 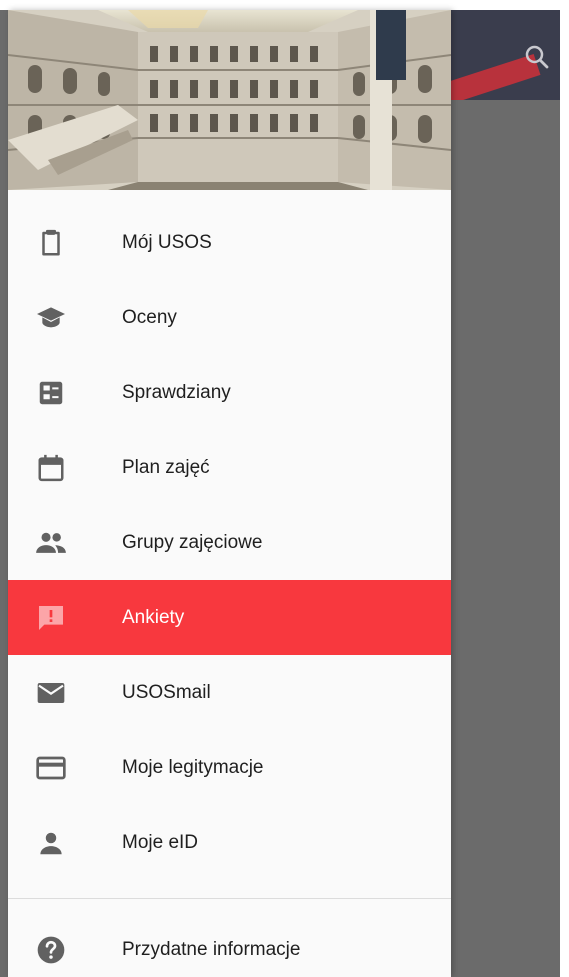 What do you see at coordinates (284, 5) in the screenshot?
I see `screen-edge-top` at bounding box center [284, 5].